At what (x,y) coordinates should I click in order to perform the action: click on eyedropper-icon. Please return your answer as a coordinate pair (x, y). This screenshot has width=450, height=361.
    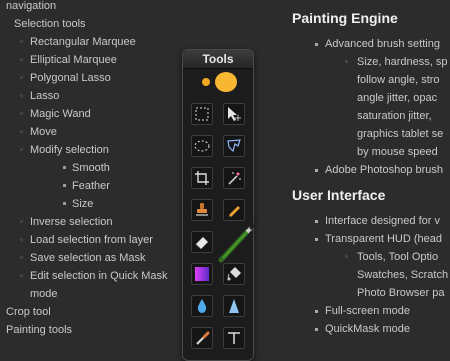
    Looking at the image, I should click on (203, 338).